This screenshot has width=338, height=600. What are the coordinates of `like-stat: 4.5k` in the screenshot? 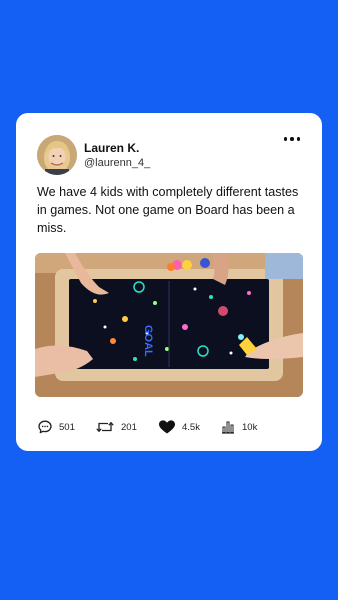 It's located at (179, 427).